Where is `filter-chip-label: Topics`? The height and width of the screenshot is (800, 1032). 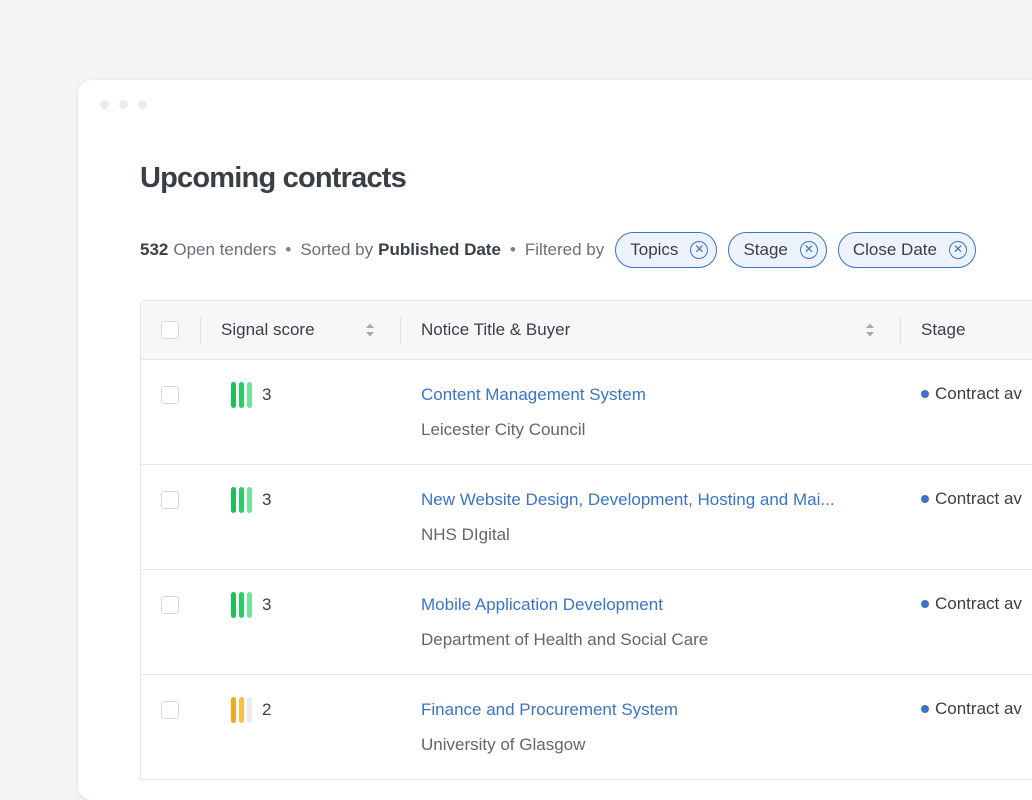 filter-chip-label: Topics is located at coordinates (654, 249).